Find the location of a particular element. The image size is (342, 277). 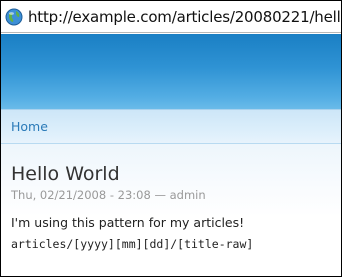

primary-nav: Home is located at coordinates (171, 126).